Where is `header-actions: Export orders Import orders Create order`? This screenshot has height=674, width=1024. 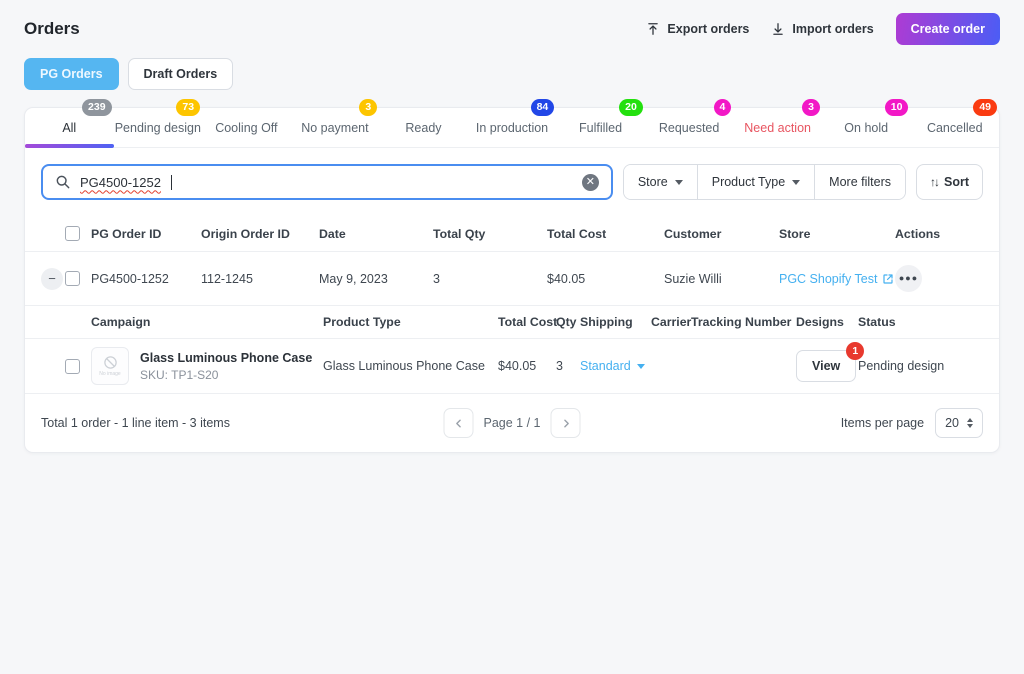 header-actions: Export orders Import orders Create order is located at coordinates (823, 29).